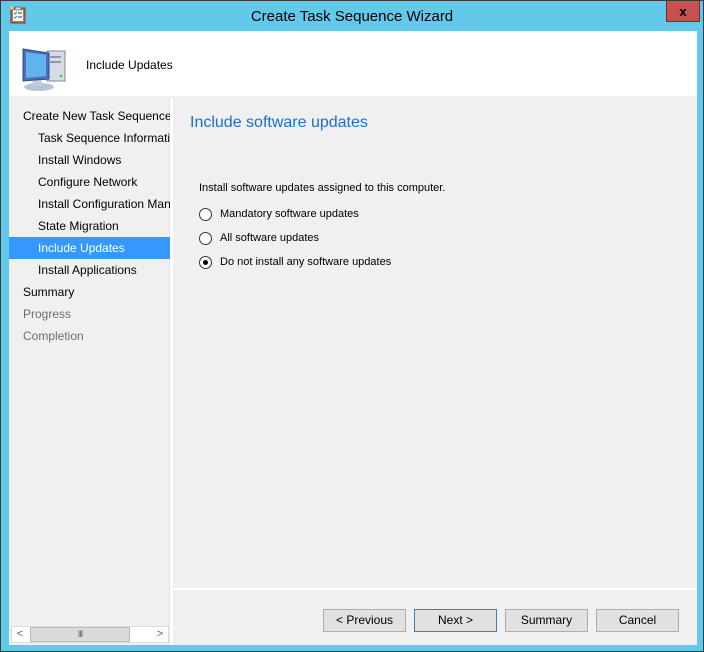  Describe the element at coordinates (89, 116) in the screenshot. I see `nav-item-create-new-task-sequence: Create New Task Sequence` at that location.